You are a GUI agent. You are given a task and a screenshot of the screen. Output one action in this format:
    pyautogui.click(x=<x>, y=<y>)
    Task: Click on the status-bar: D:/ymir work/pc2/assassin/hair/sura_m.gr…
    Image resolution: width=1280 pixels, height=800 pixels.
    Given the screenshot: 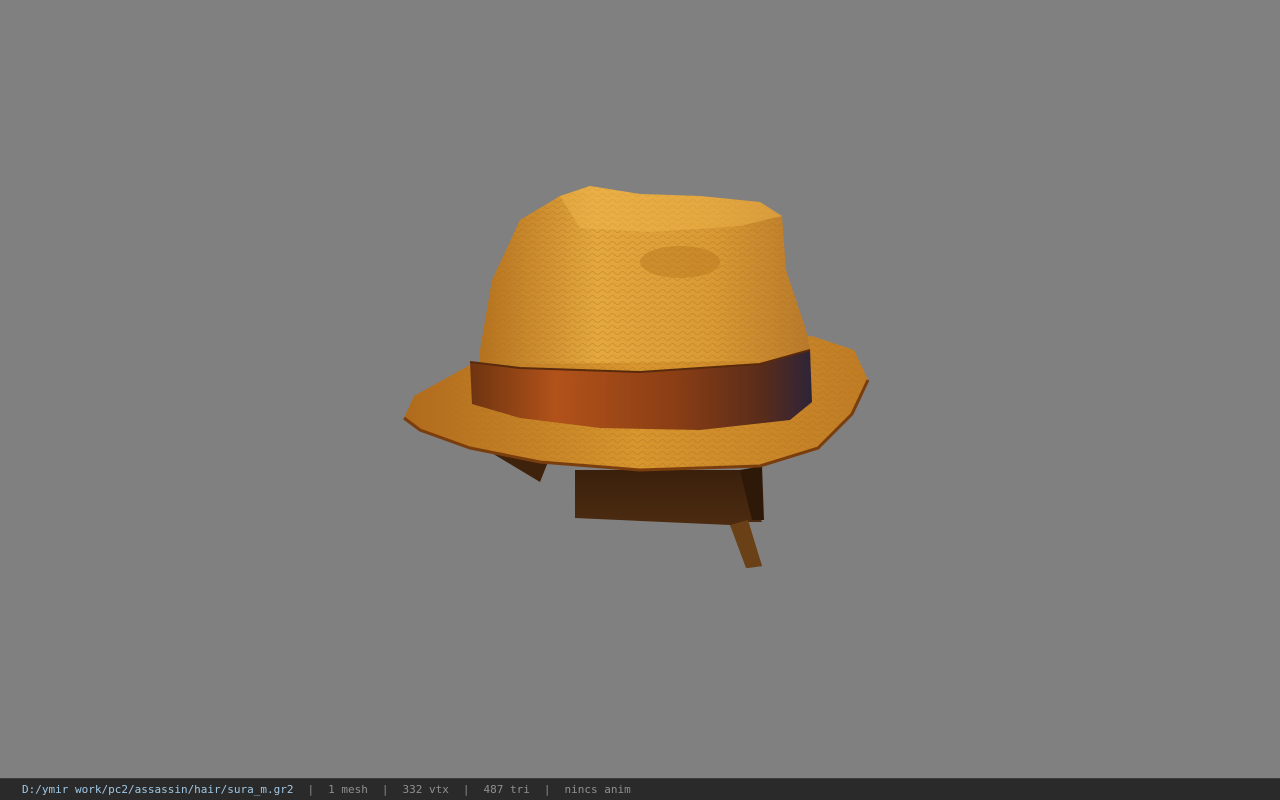 What is the action you would take?
    pyautogui.click(x=640, y=789)
    